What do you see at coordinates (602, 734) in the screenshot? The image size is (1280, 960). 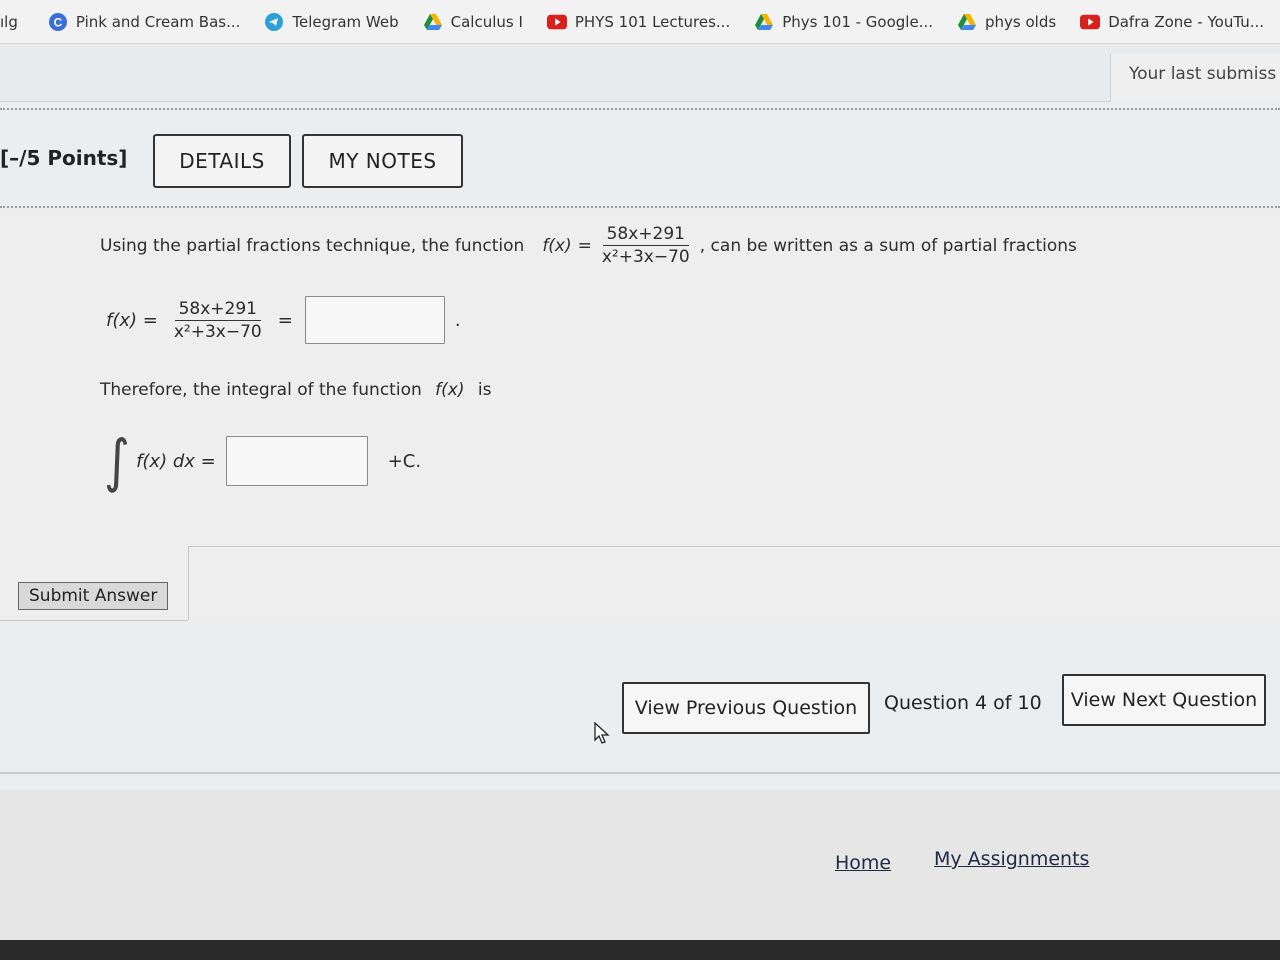 I see `mouse-pointer-icon` at bounding box center [602, 734].